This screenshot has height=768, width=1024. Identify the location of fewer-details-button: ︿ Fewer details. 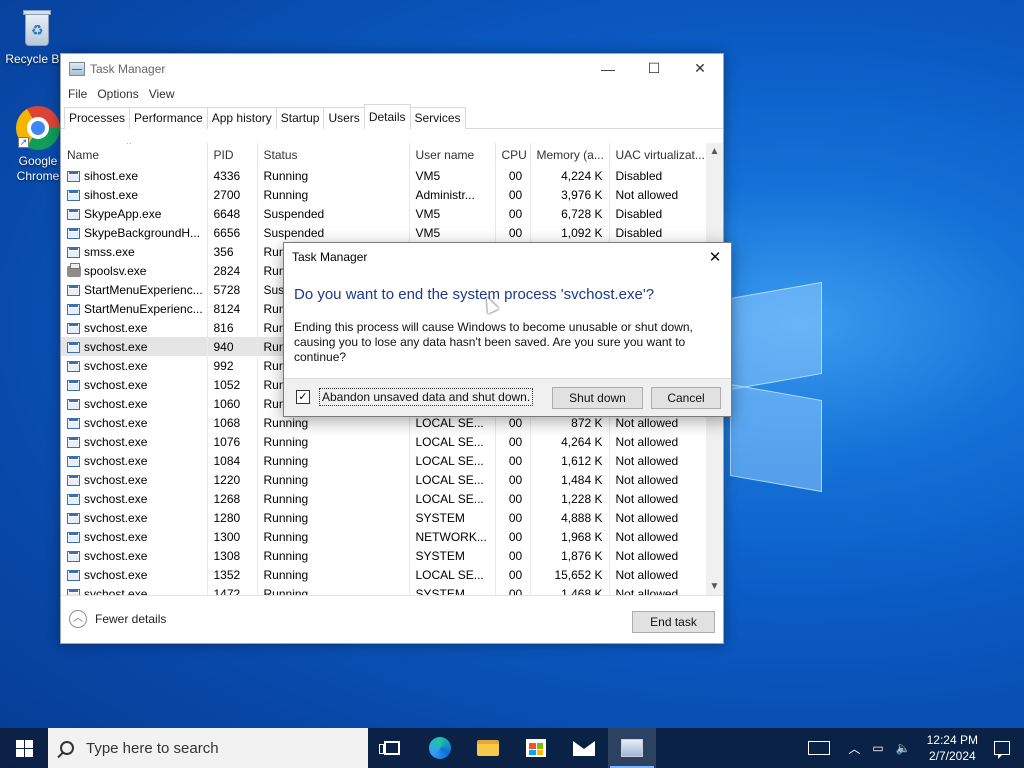
(117, 619).